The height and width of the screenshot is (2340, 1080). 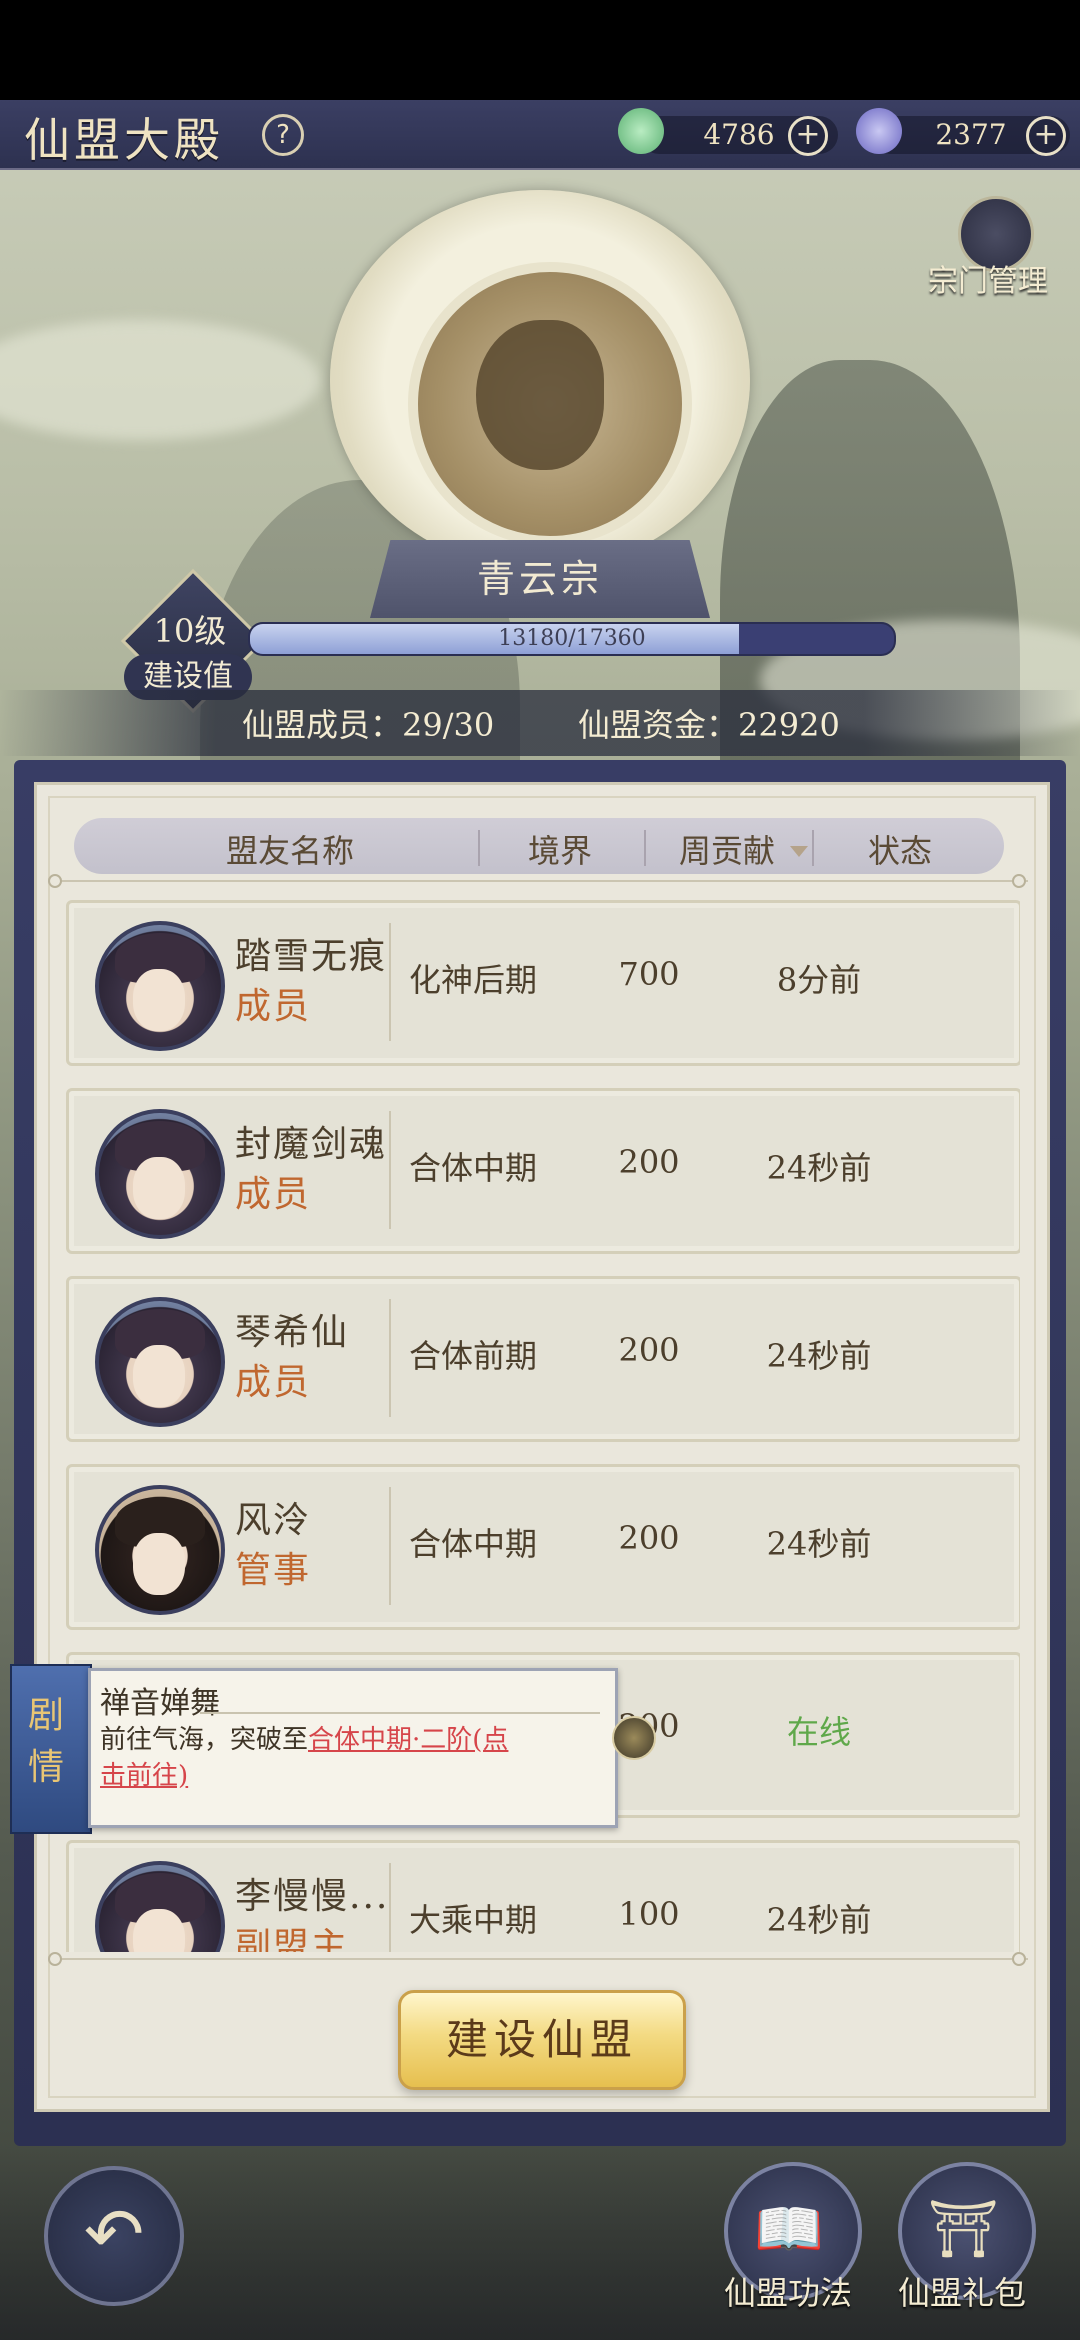 What do you see at coordinates (788, 2291) in the screenshot?
I see `alliance-skills-label: 仙盟功法` at bounding box center [788, 2291].